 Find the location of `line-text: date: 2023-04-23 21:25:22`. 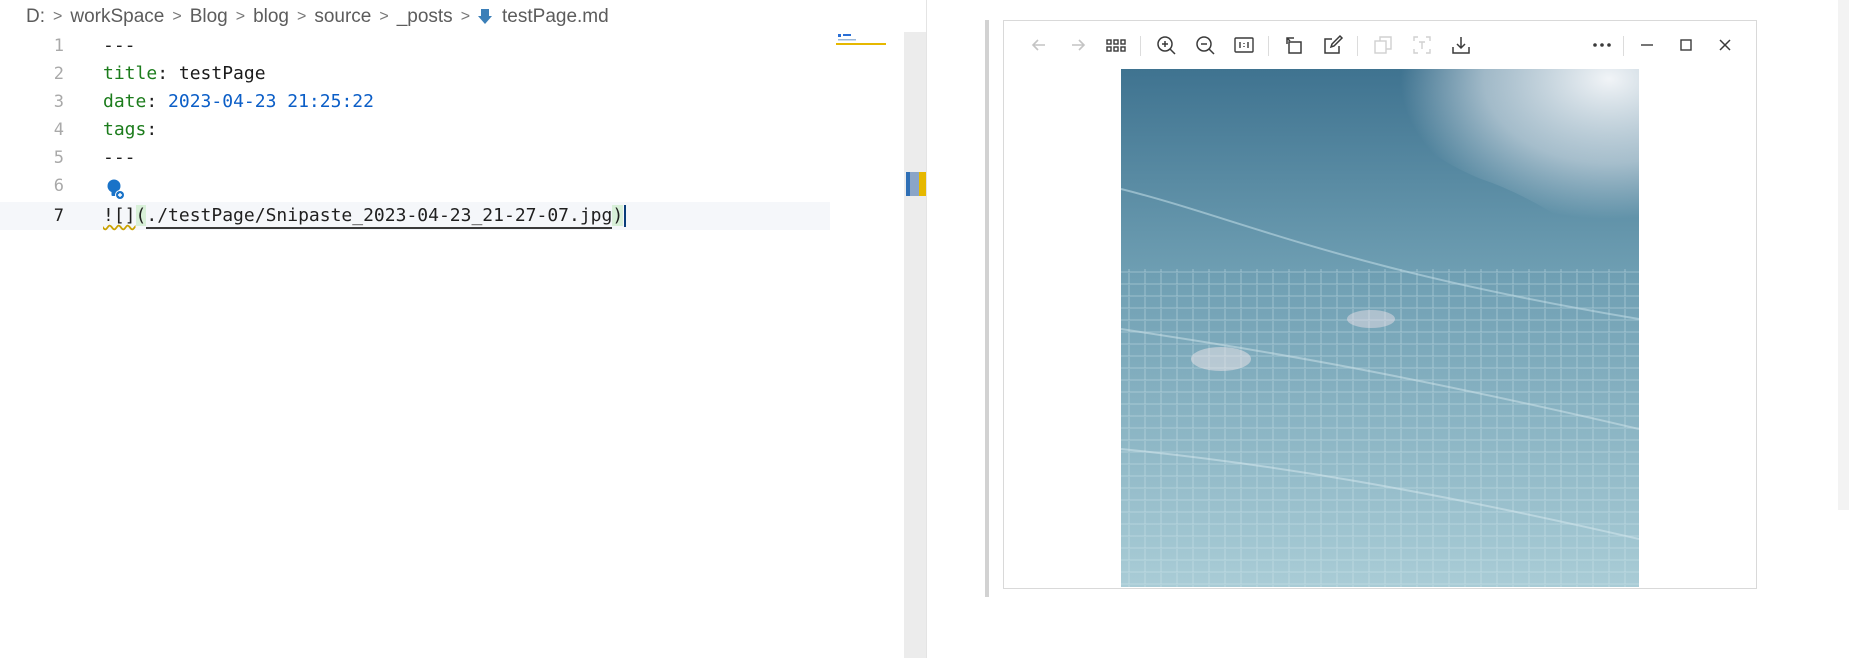

line-text: date: 2023-04-23 21:25:22 is located at coordinates (238, 102).